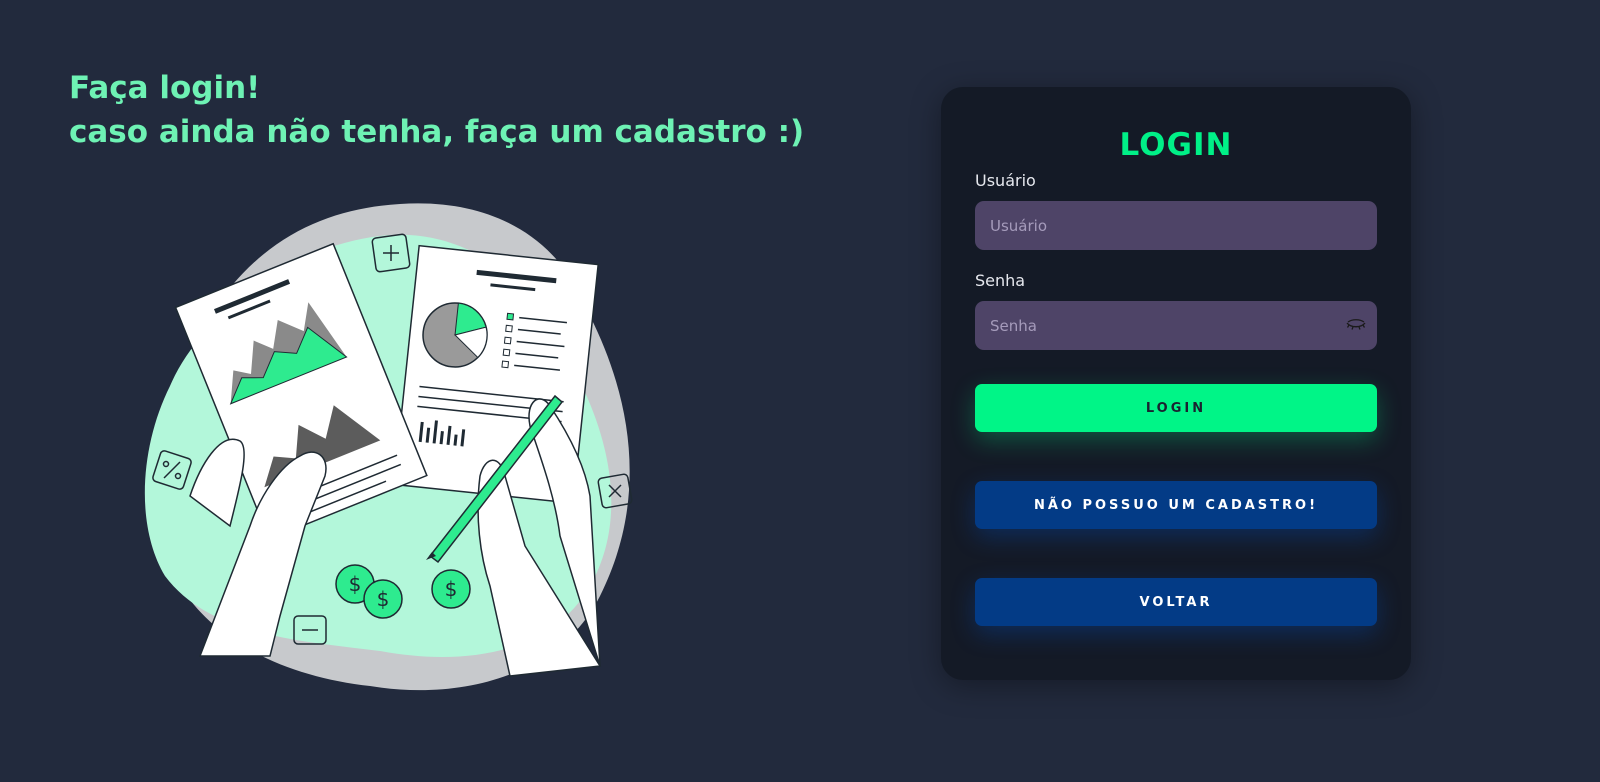 The width and height of the screenshot is (1600, 782). Describe the element at coordinates (1176, 505) in the screenshot. I see `register-button: NÃO POSSUO UM CADASTRO!` at that location.